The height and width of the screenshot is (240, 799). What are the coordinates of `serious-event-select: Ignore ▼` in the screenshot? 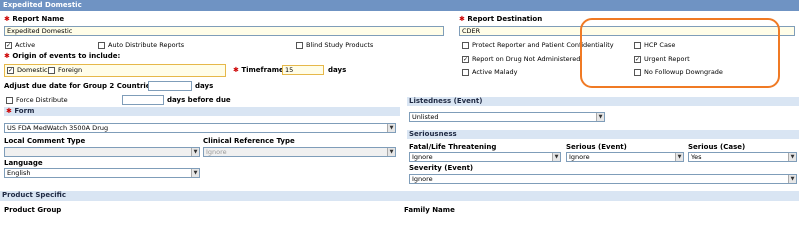 It's located at (625, 157).